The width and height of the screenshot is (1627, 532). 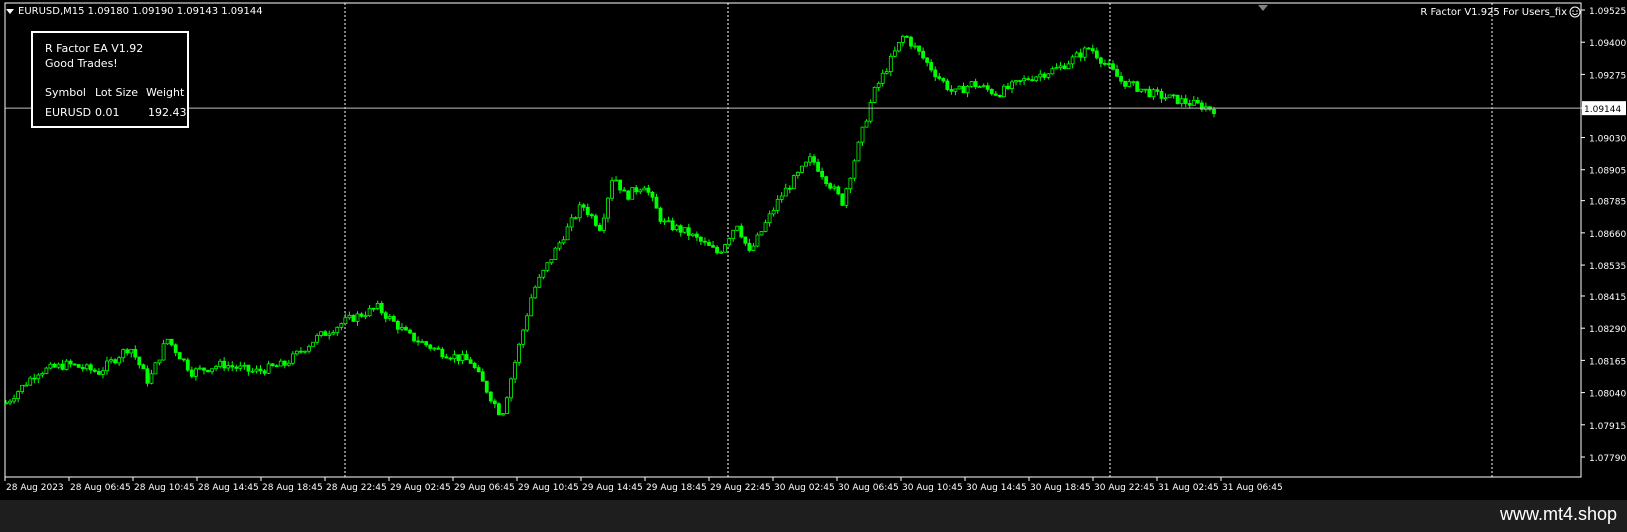 What do you see at coordinates (1558, 514) in the screenshot?
I see `footer-url: www.mt4.shop` at bounding box center [1558, 514].